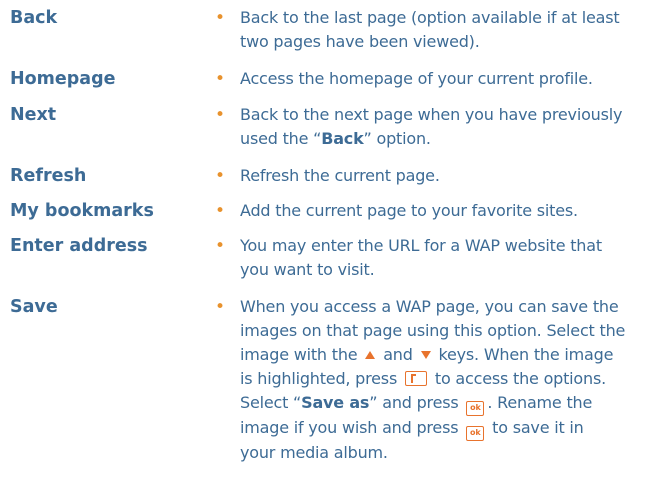 The height and width of the screenshot is (483, 656). What do you see at coordinates (443, 176) in the screenshot?
I see `option-description: Refresh the current page.` at bounding box center [443, 176].